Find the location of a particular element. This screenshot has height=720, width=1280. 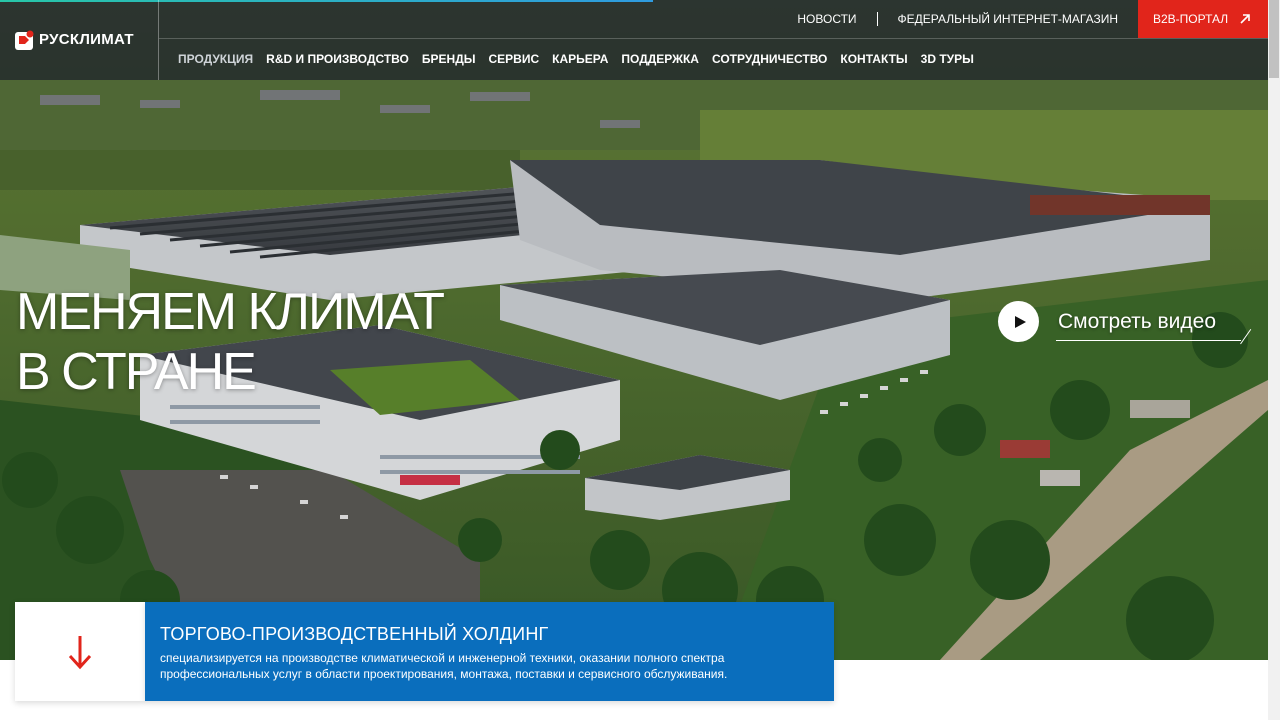

hero-headline-line1: МЕНЯЕМ КЛИМАТ is located at coordinates (230, 312).